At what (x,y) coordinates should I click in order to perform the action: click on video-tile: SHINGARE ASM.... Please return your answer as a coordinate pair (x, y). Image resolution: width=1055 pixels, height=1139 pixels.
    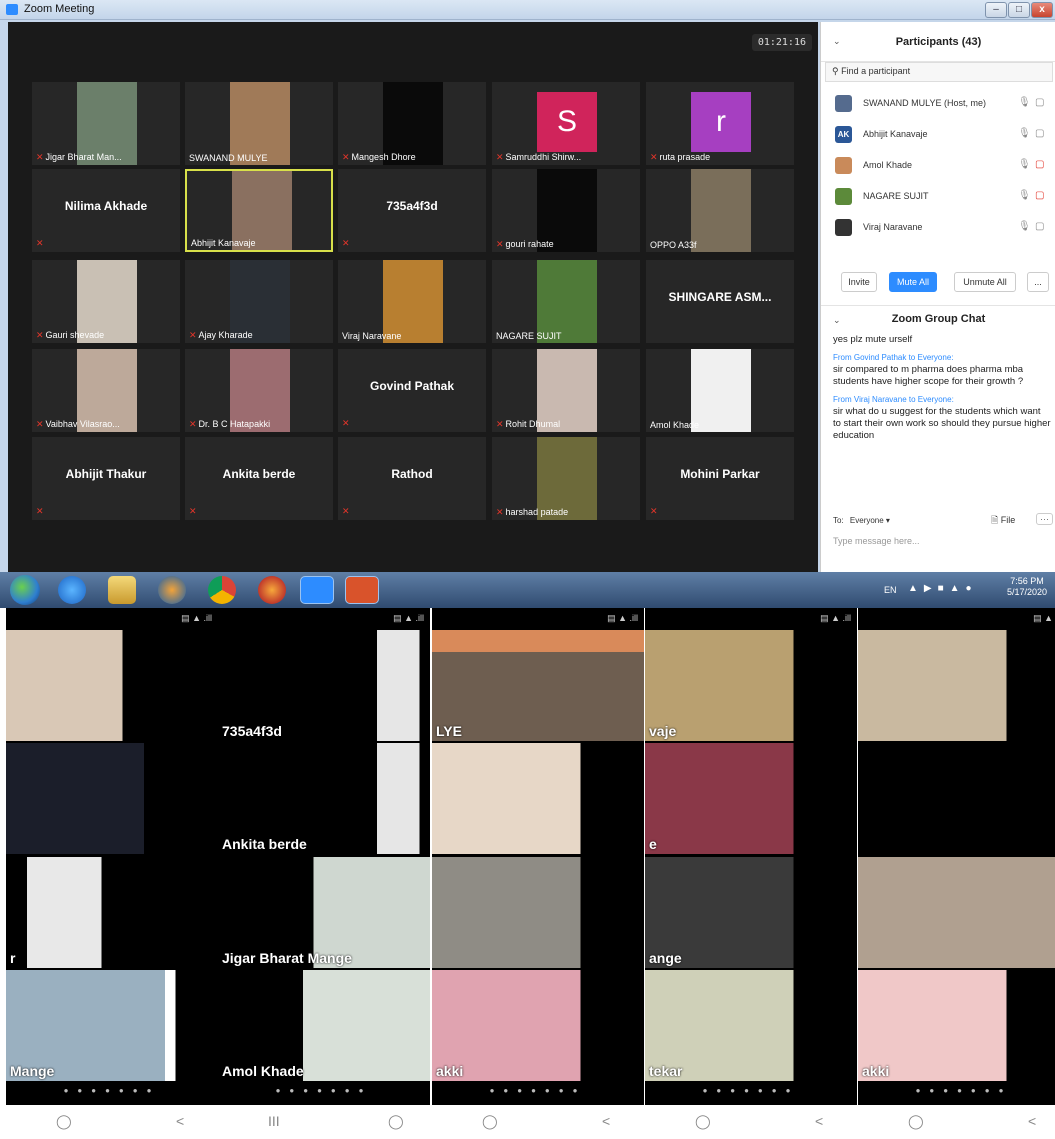
    Looking at the image, I should click on (720, 301).